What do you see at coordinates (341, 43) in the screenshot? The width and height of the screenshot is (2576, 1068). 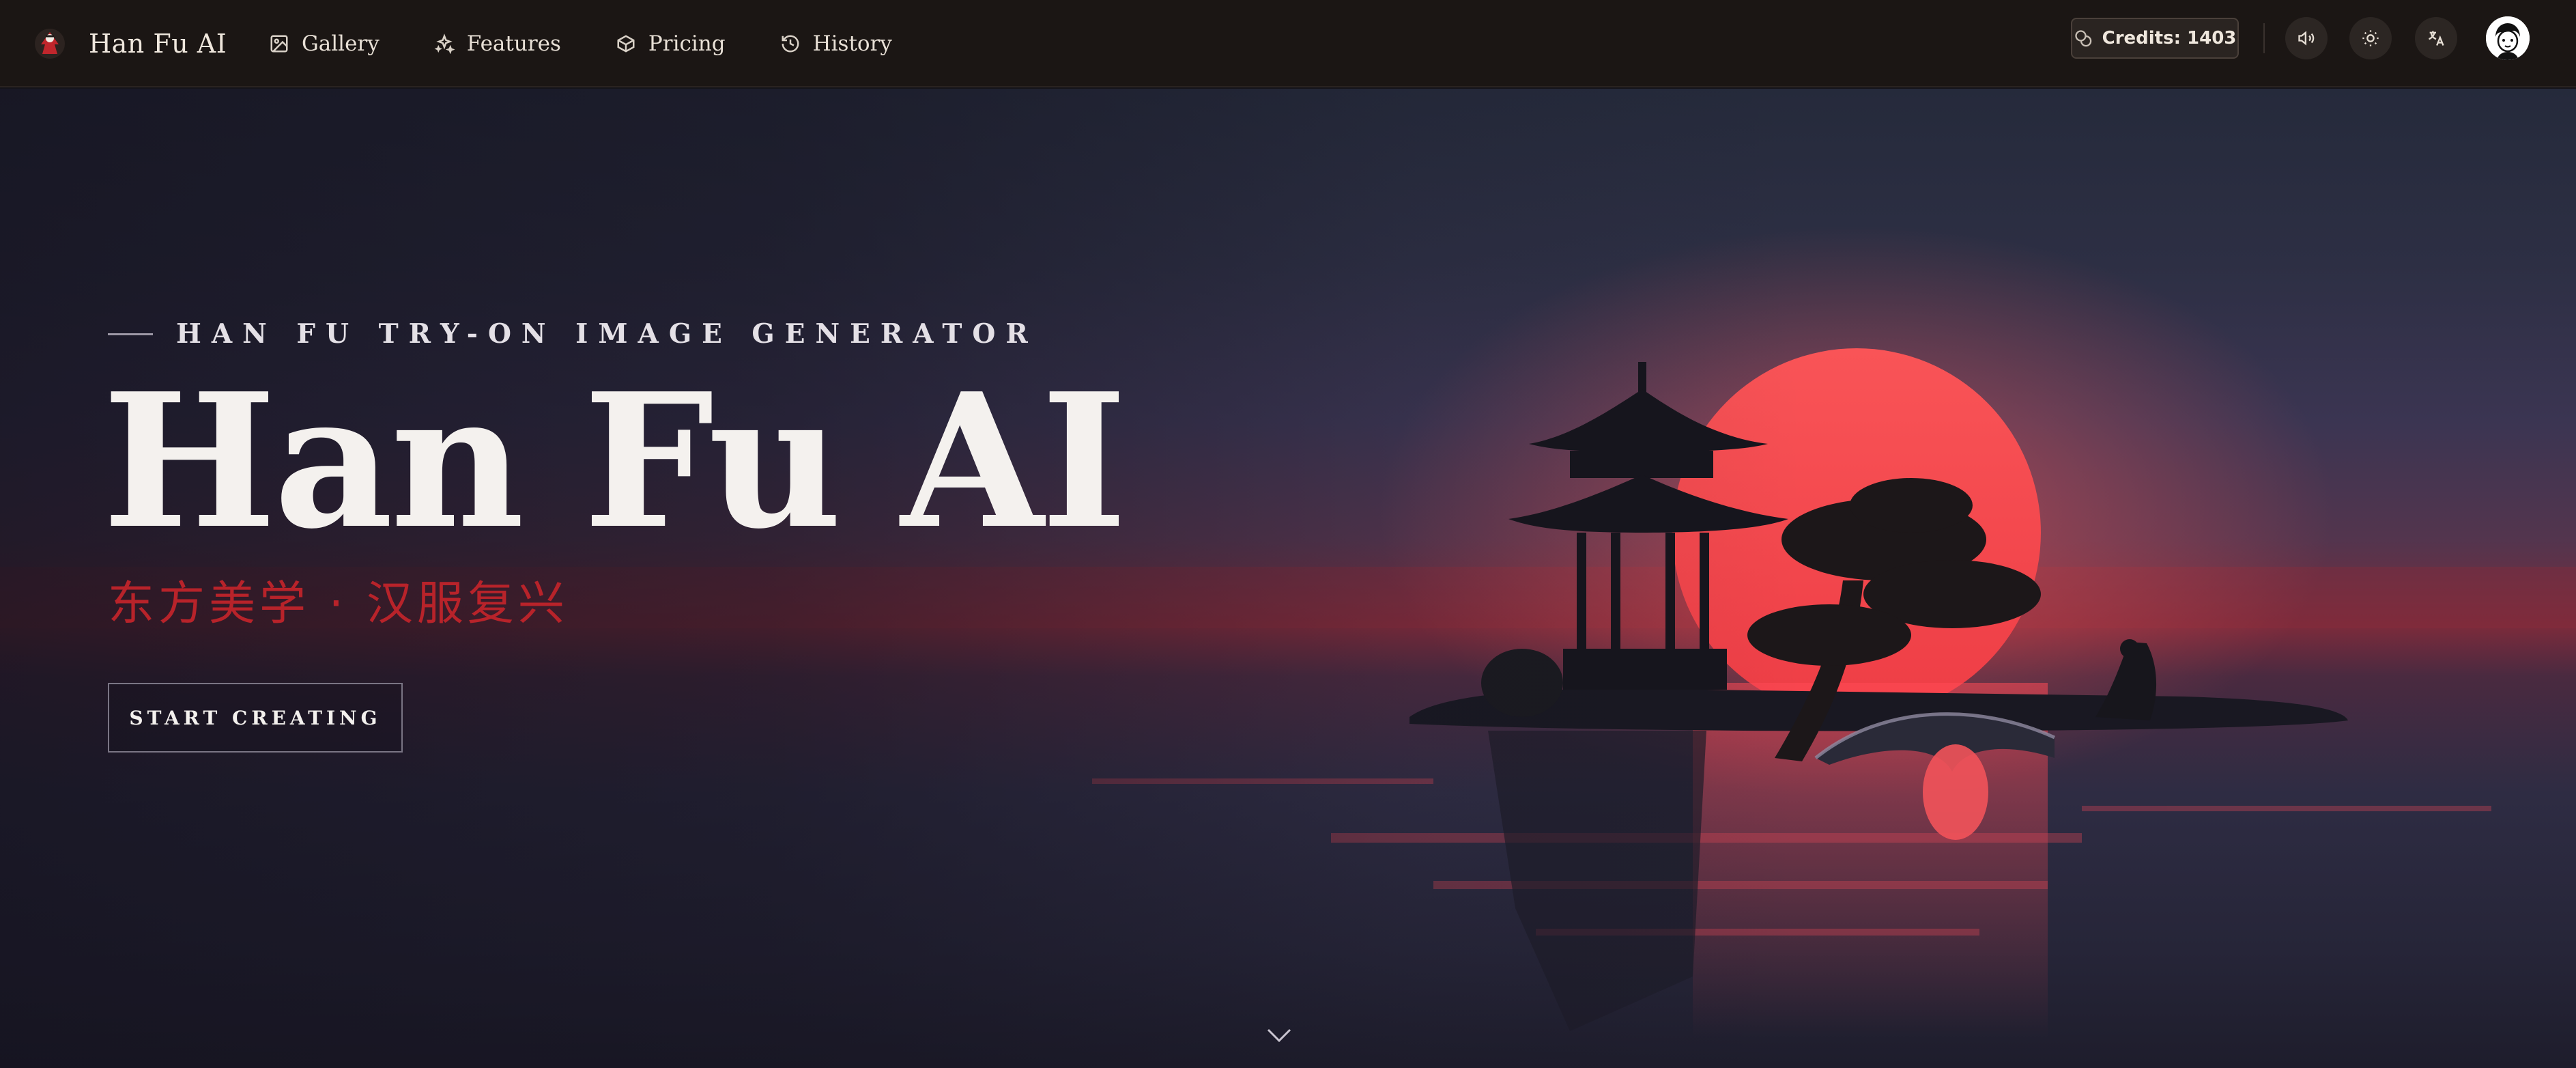 I see `nav-label-gallery: Gallery` at bounding box center [341, 43].